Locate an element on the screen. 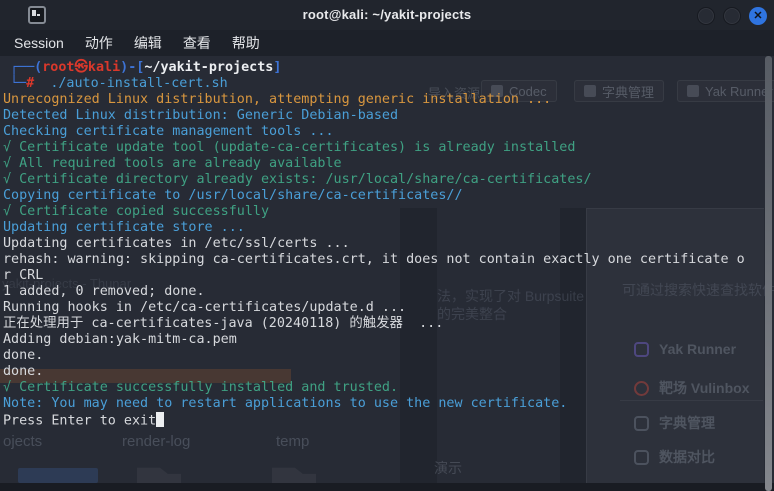 The image size is (774, 491). terminal-line: Press Enter to exit is located at coordinates (385, 420).